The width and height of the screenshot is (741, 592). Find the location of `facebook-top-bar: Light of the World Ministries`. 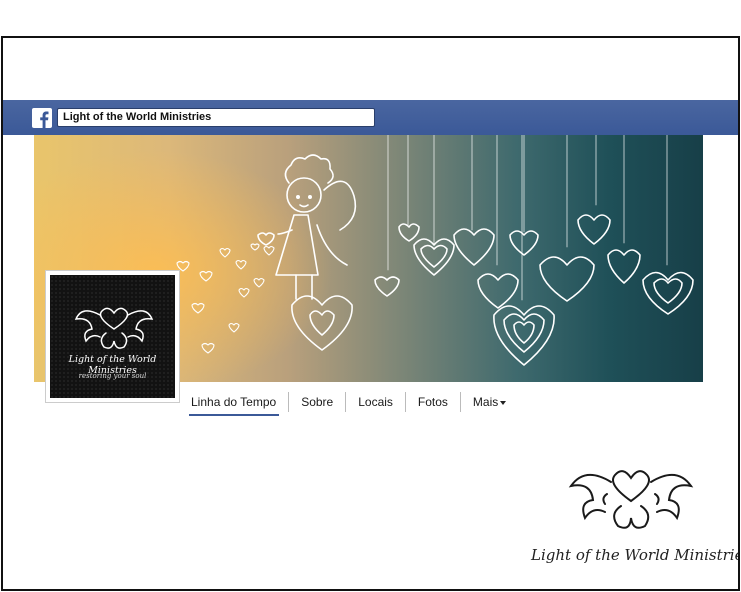

facebook-top-bar: Light of the World Ministries is located at coordinates (370, 117).